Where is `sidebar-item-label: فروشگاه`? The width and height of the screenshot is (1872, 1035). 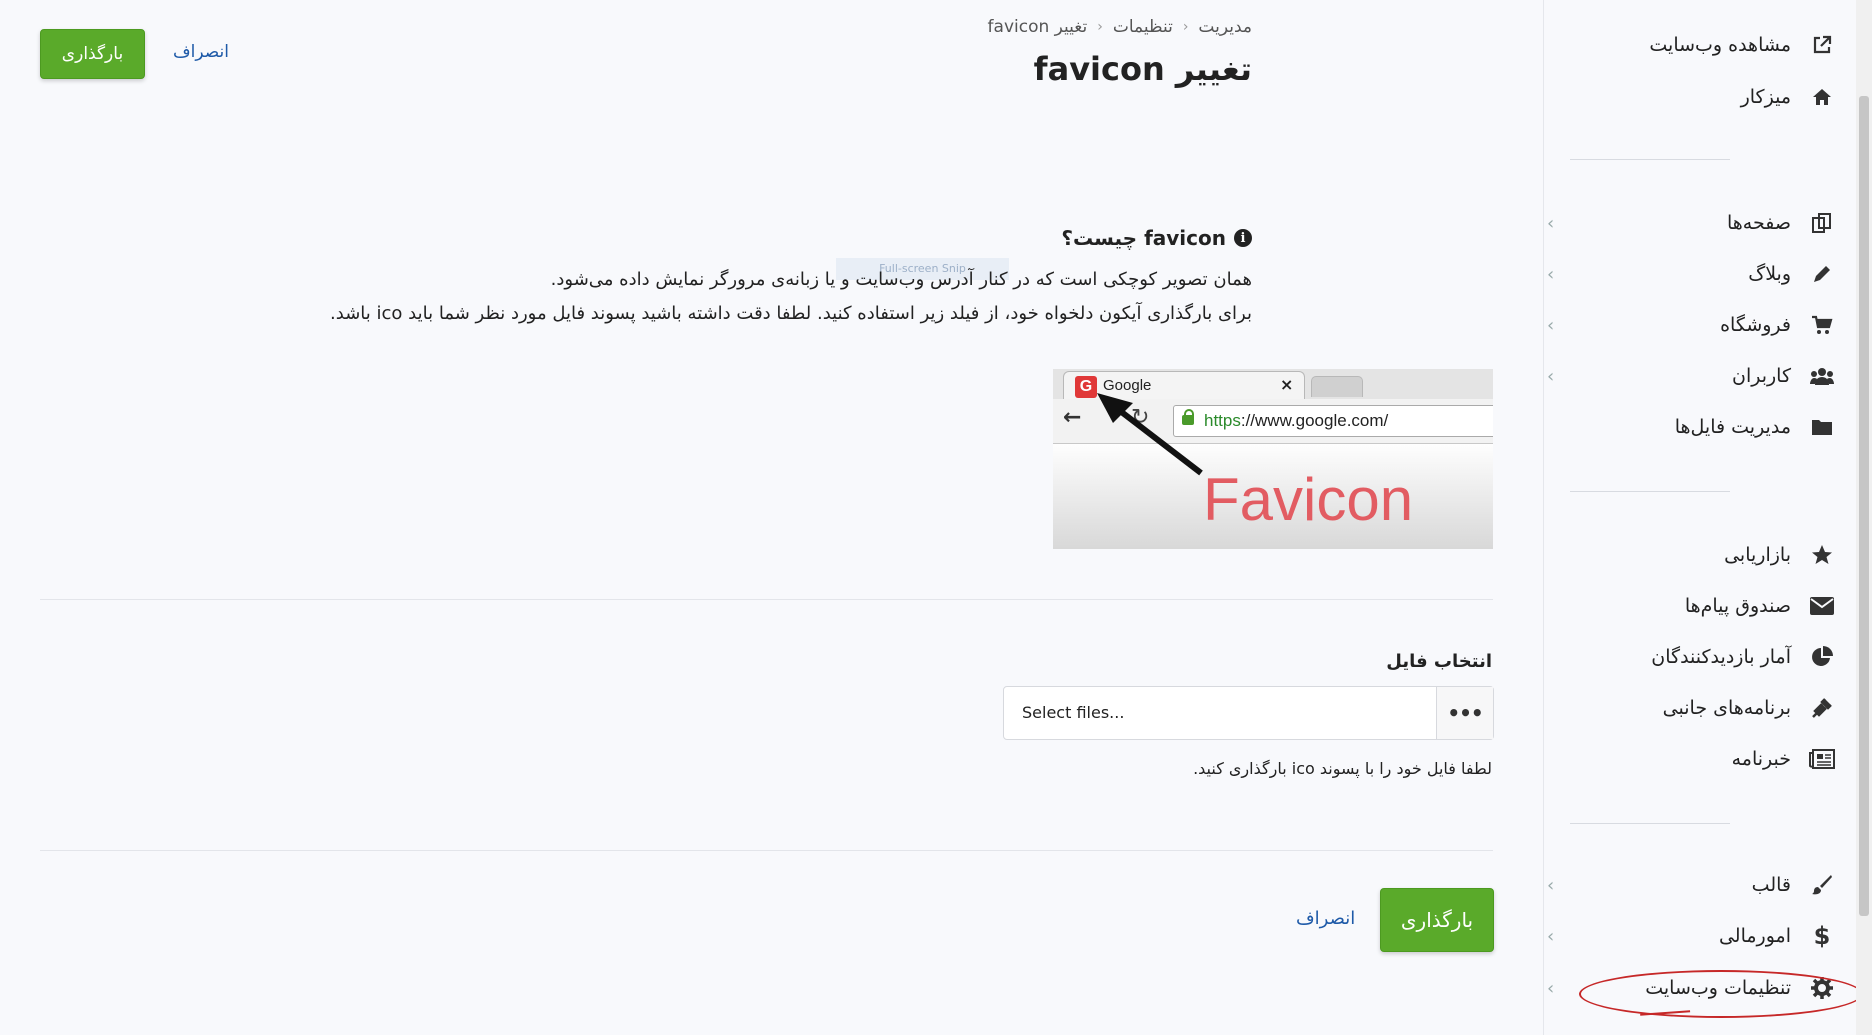 sidebar-item-label: فروشگاه is located at coordinates (1755, 325).